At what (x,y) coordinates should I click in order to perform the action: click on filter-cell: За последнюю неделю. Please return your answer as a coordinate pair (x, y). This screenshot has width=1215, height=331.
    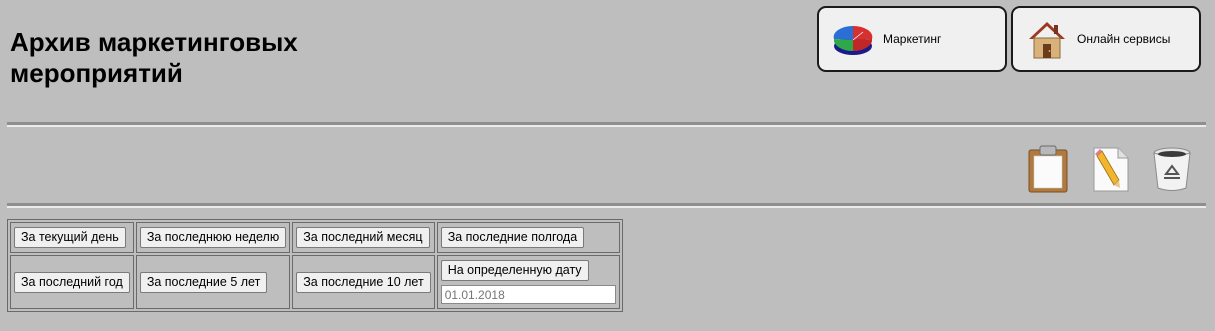
    Looking at the image, I should click on (213, 237).